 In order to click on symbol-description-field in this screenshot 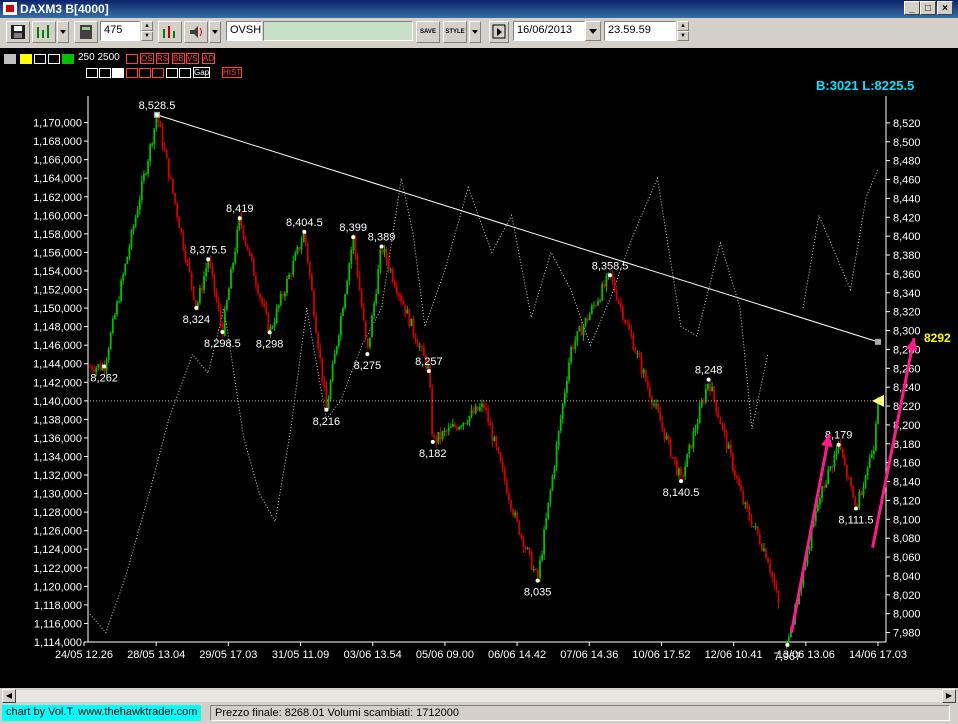, I will do `click(338, 31)`.